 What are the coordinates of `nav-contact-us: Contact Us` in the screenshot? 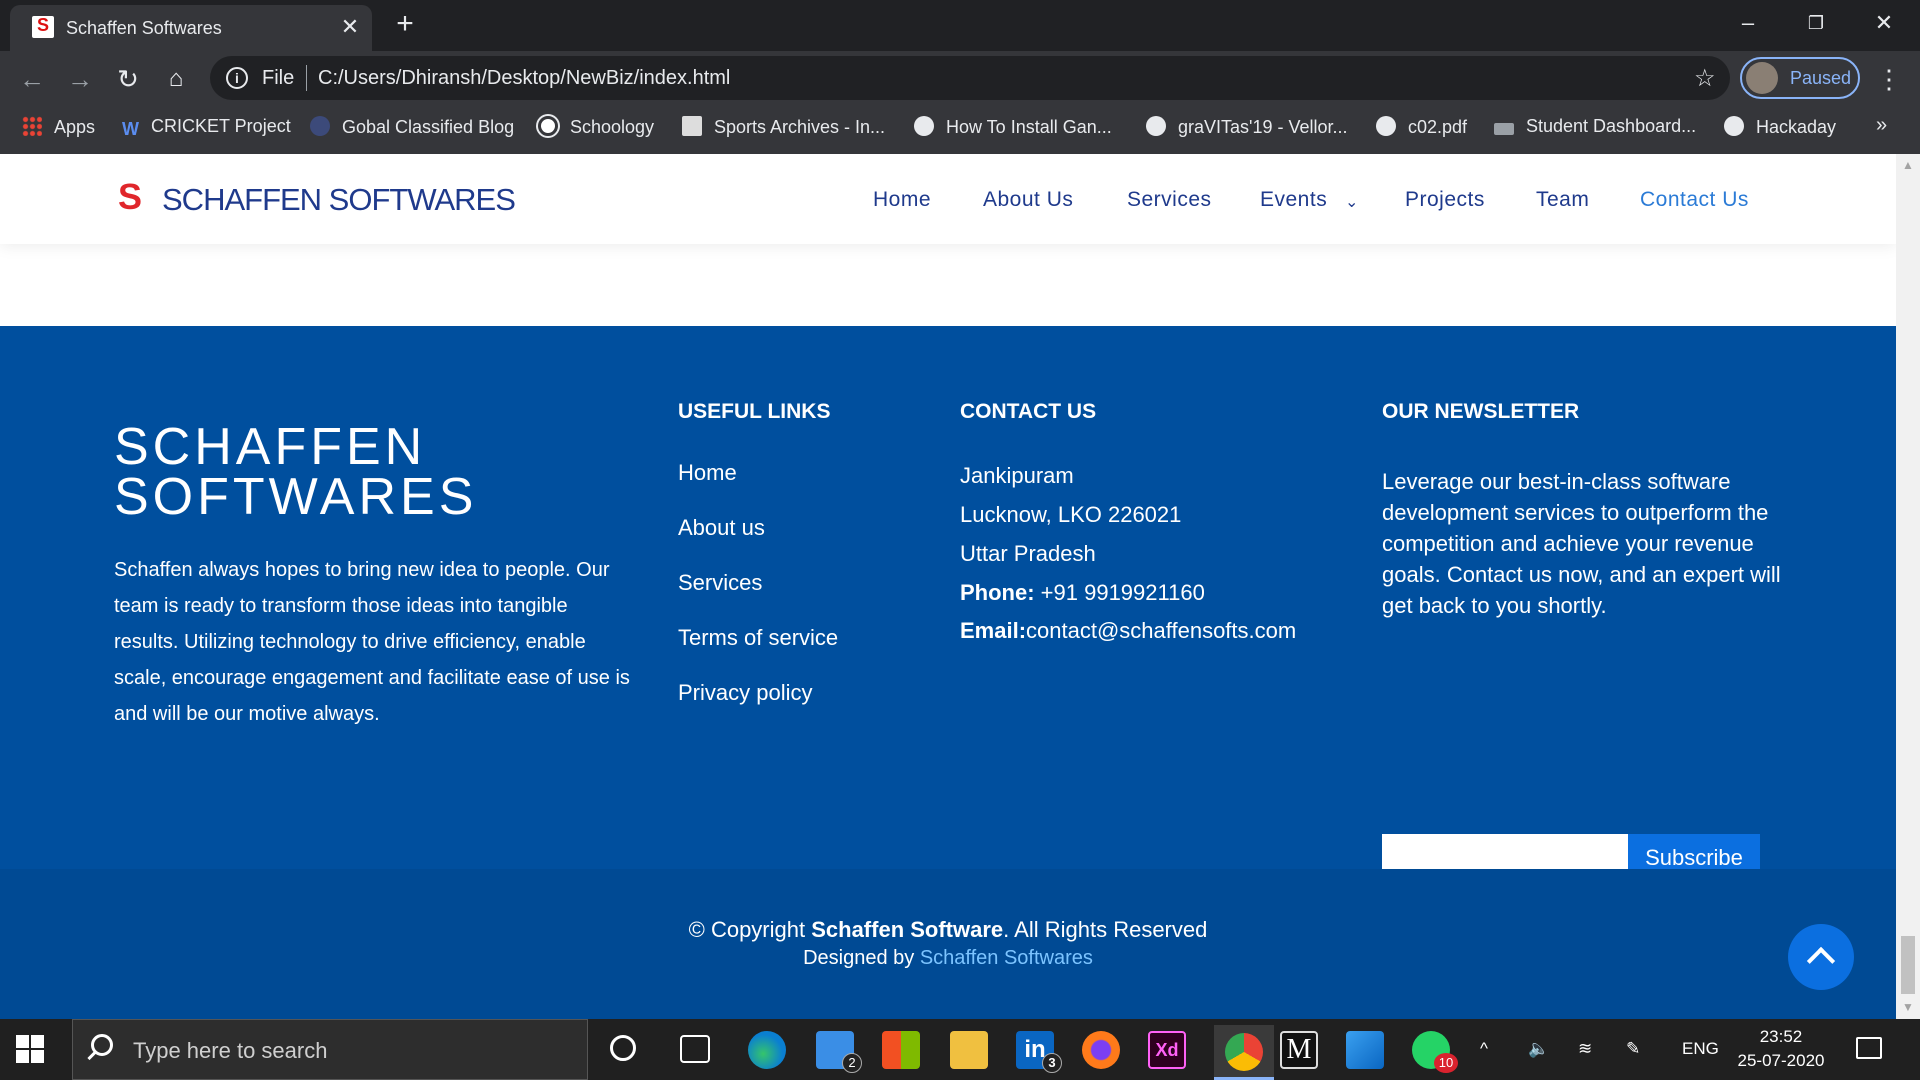 It's located at (1694, 200).